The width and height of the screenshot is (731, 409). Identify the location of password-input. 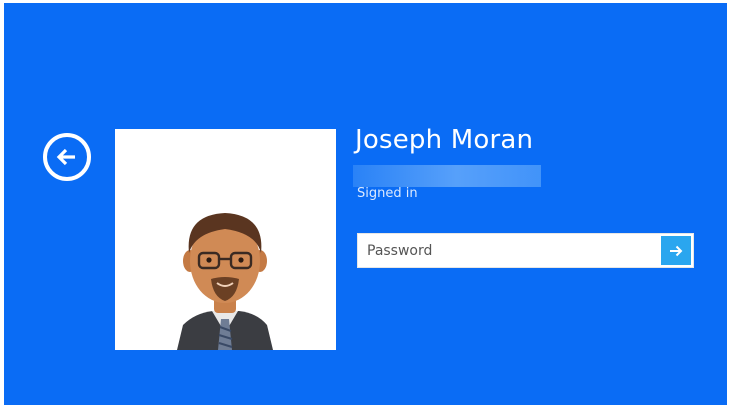
(508, 250).